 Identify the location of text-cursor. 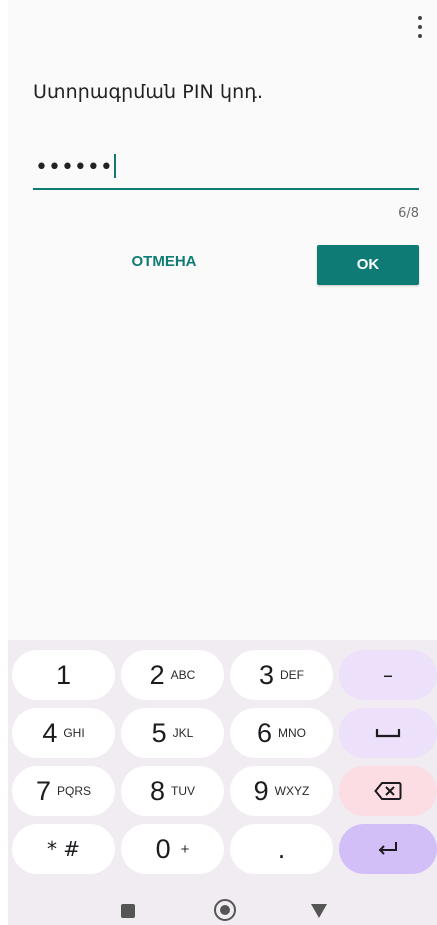
(114, 166).